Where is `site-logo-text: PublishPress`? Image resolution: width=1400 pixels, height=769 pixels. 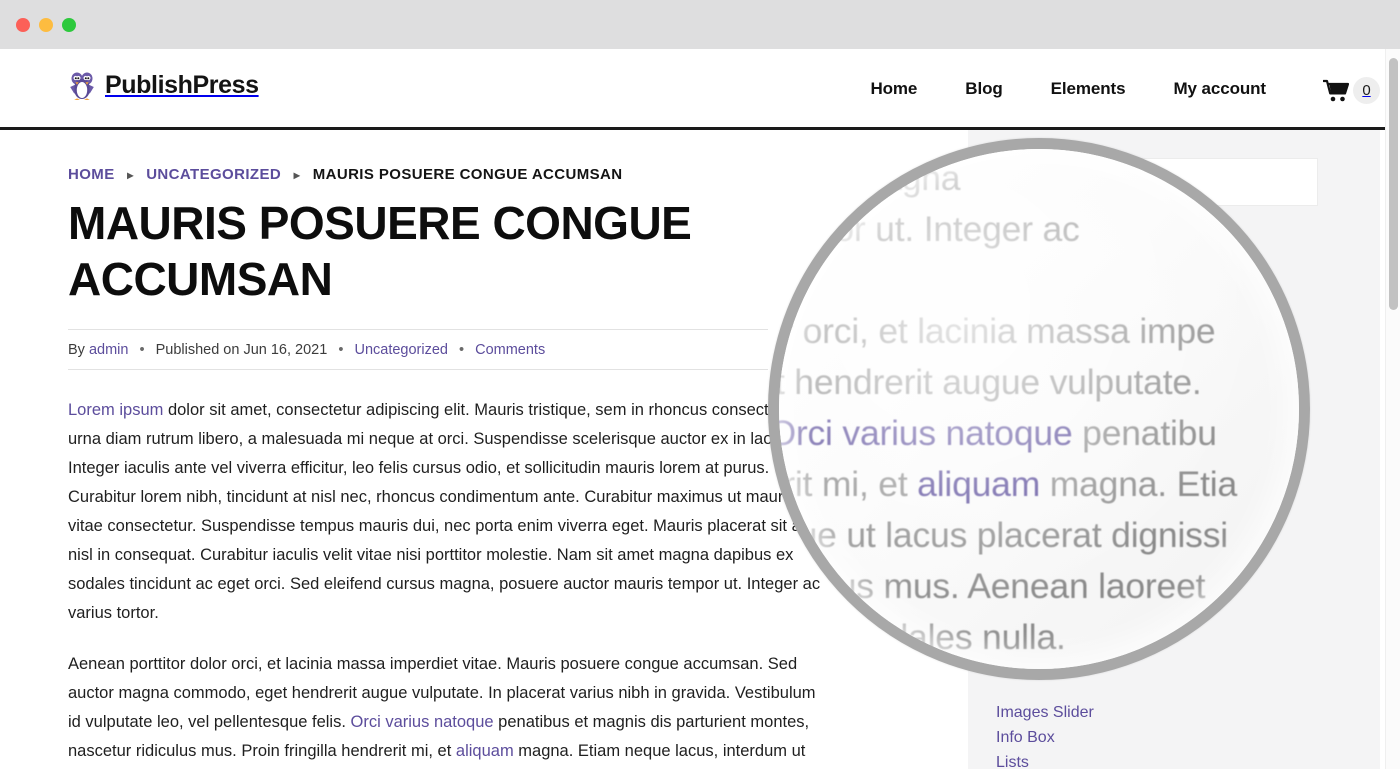
site-logo-text: PublishPress is located at coordinates (182, 84).